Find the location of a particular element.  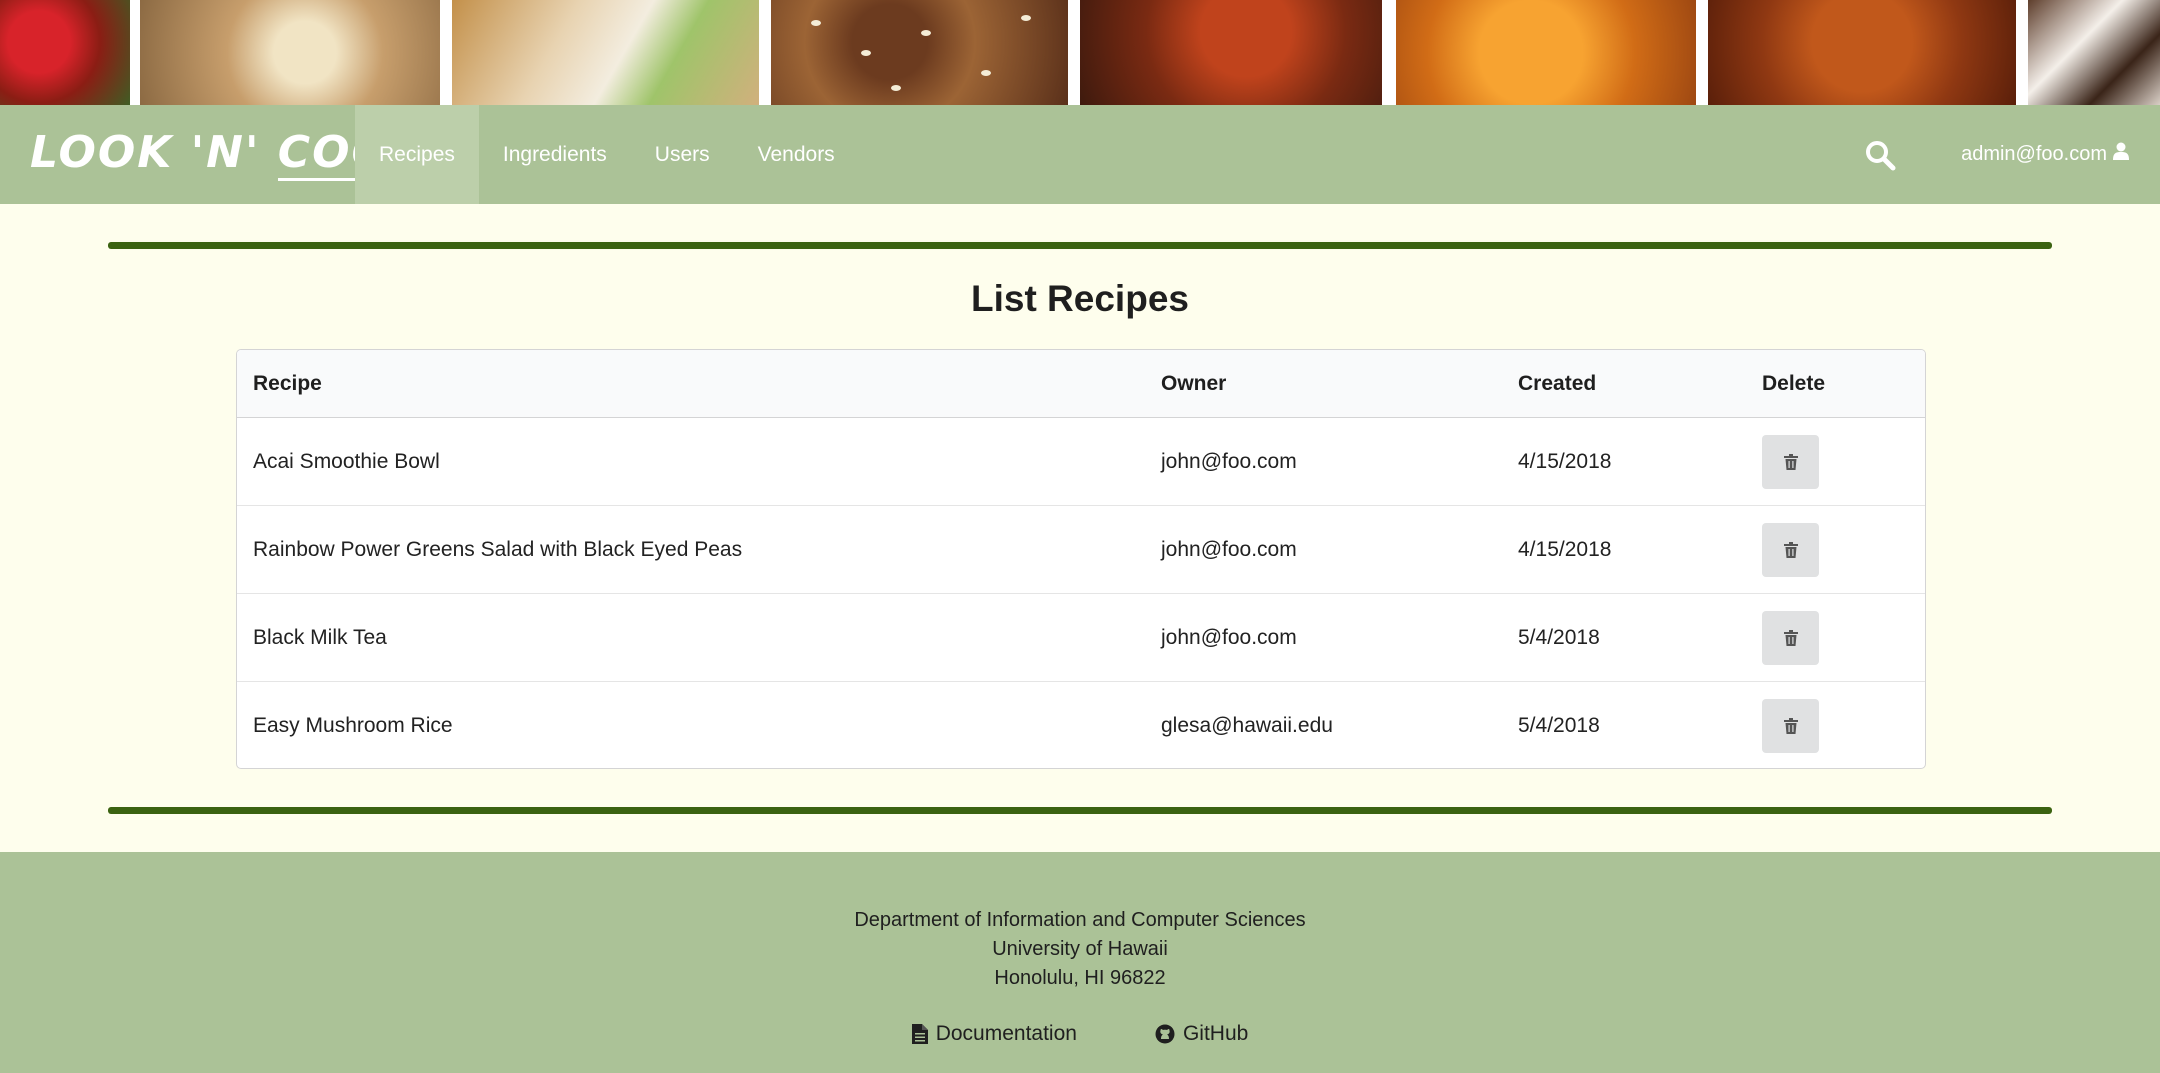

banner-image-peaches is located at coordinates (1546, 52).